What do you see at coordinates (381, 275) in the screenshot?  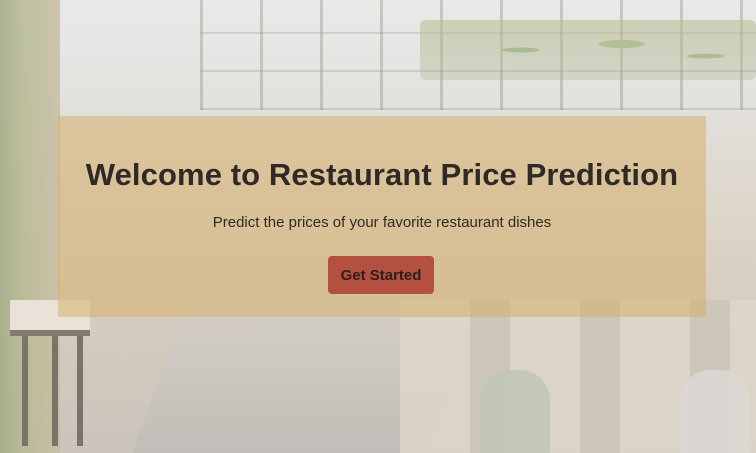 I see `get-started-button: Get Started` at bounding box center [381, 275].